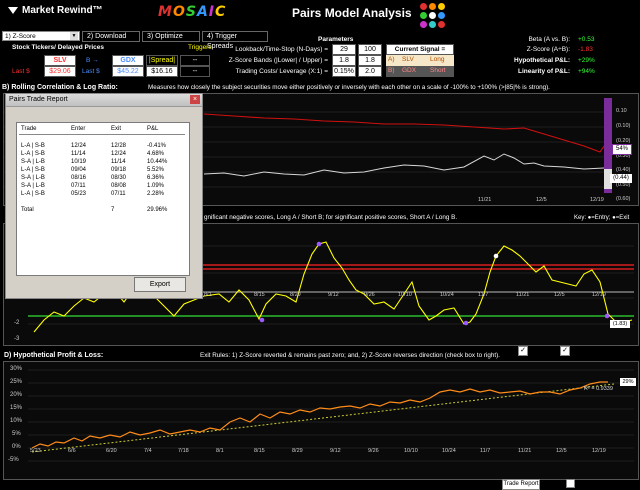 Image resolution: width=640 pixels, height=490 pixels. I want to click on zscore-badge: (1.83), so click(620, 324).